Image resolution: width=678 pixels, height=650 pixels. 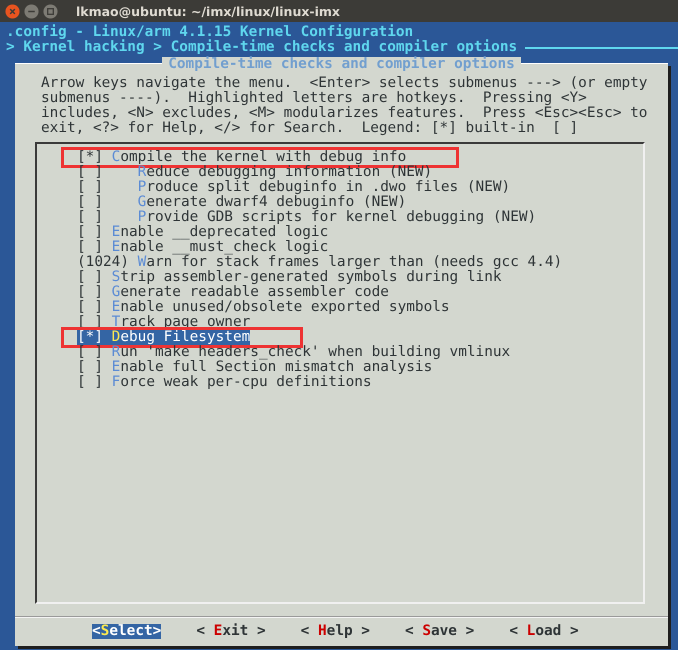 I want to click on menu-item: [ ] Generate readable assembler code, so click(x=233, y=292).